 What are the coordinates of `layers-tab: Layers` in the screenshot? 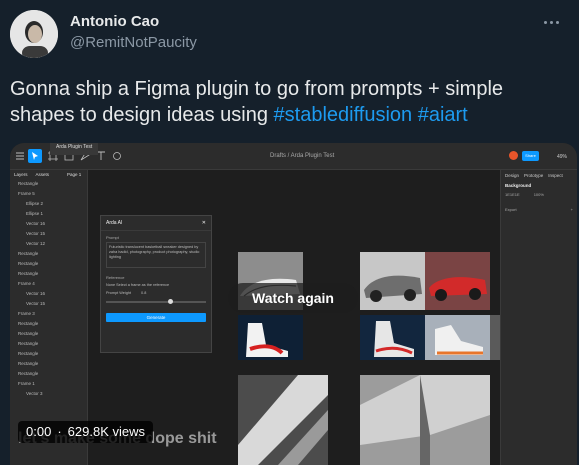 It's located at (21, 174).